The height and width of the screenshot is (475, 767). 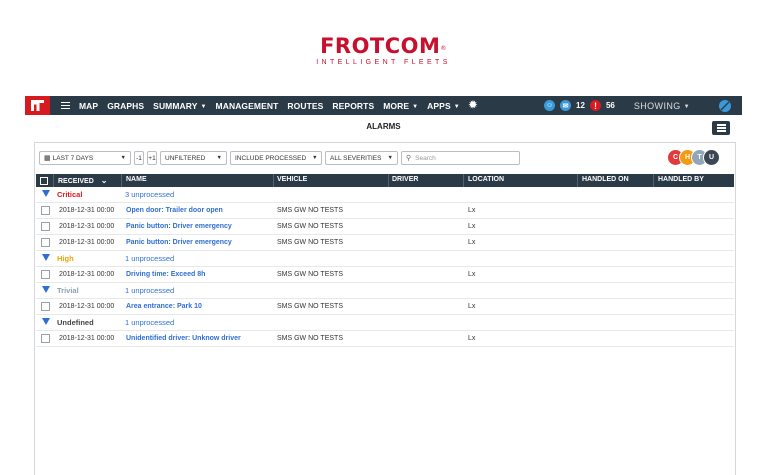 I want to click on nav-item-graphs: GRAPHS, so click(x=125, y=106).